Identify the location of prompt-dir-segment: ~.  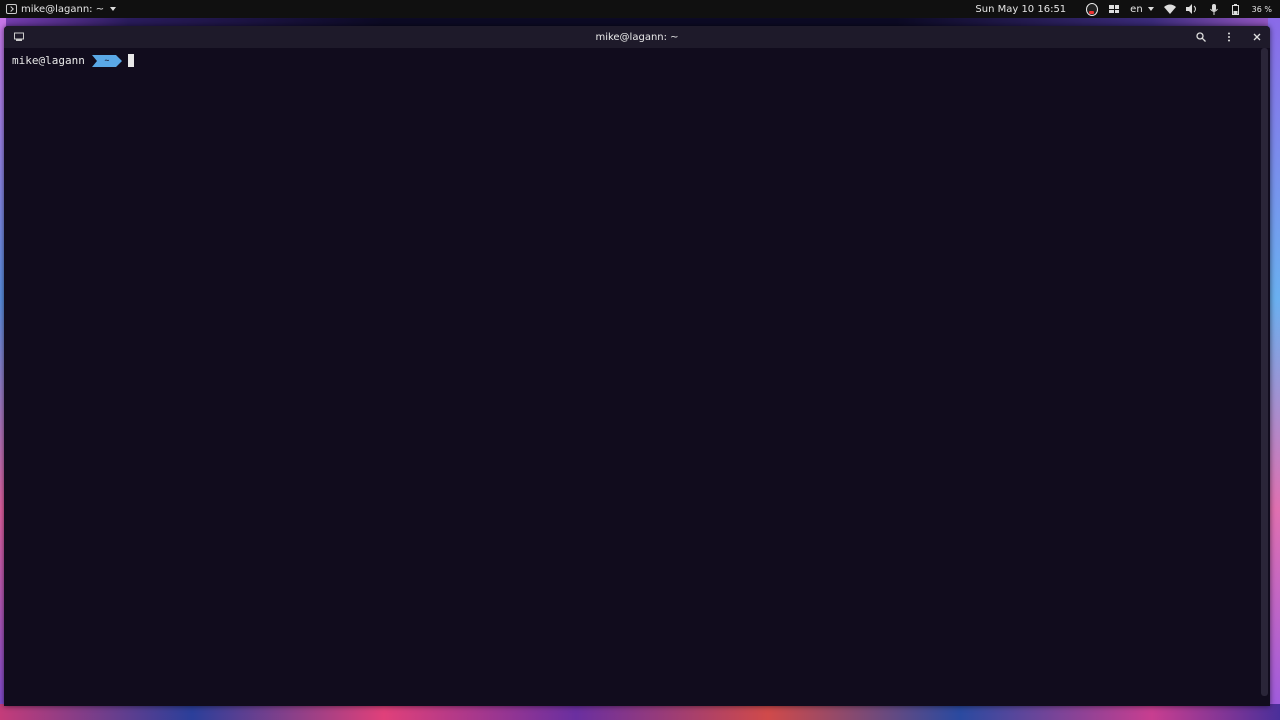
(106, 60).